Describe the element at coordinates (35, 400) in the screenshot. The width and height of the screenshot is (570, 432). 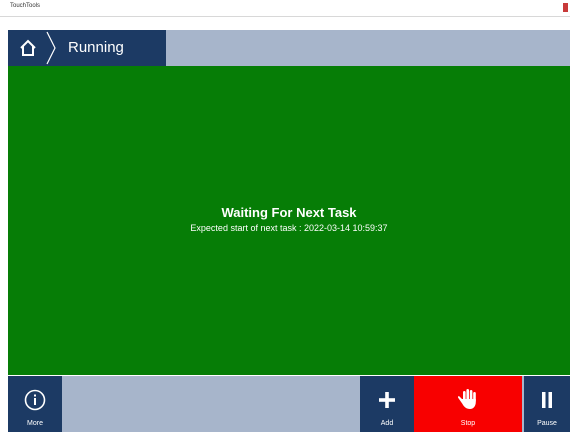
I see `info-icon` at that location.